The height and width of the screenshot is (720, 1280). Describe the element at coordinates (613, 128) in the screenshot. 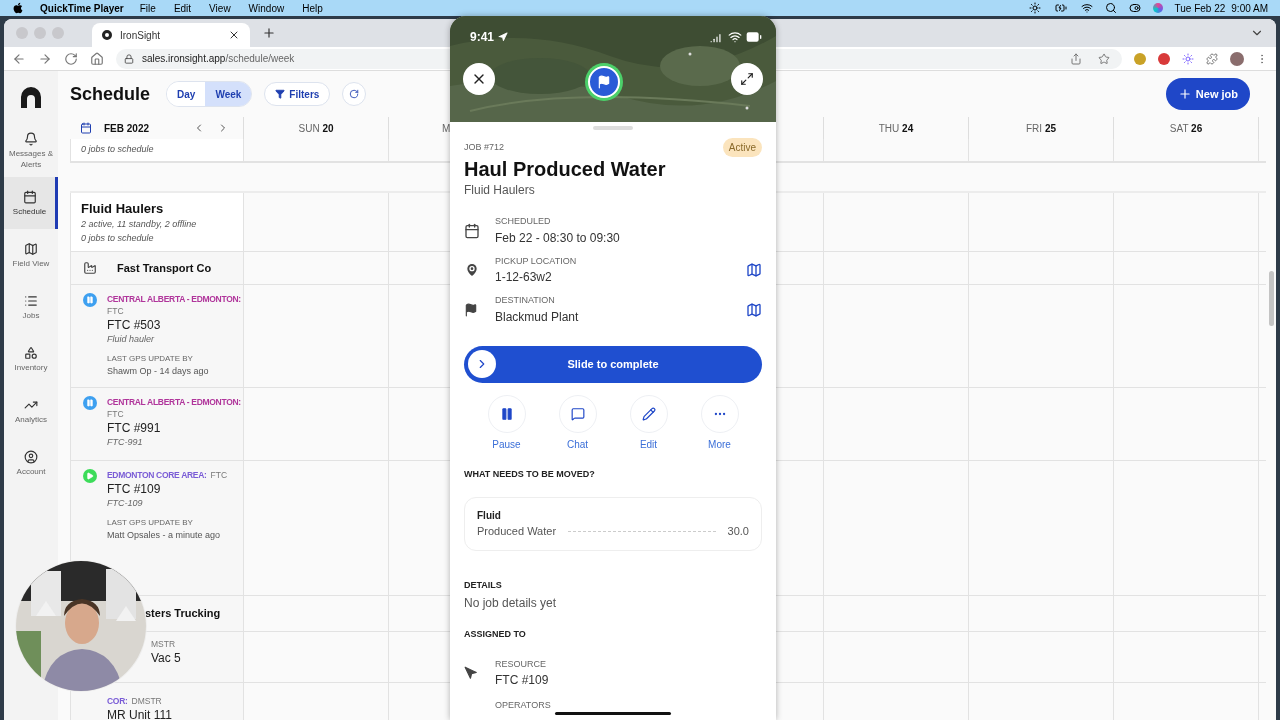

I see `drag-handle` at that location.